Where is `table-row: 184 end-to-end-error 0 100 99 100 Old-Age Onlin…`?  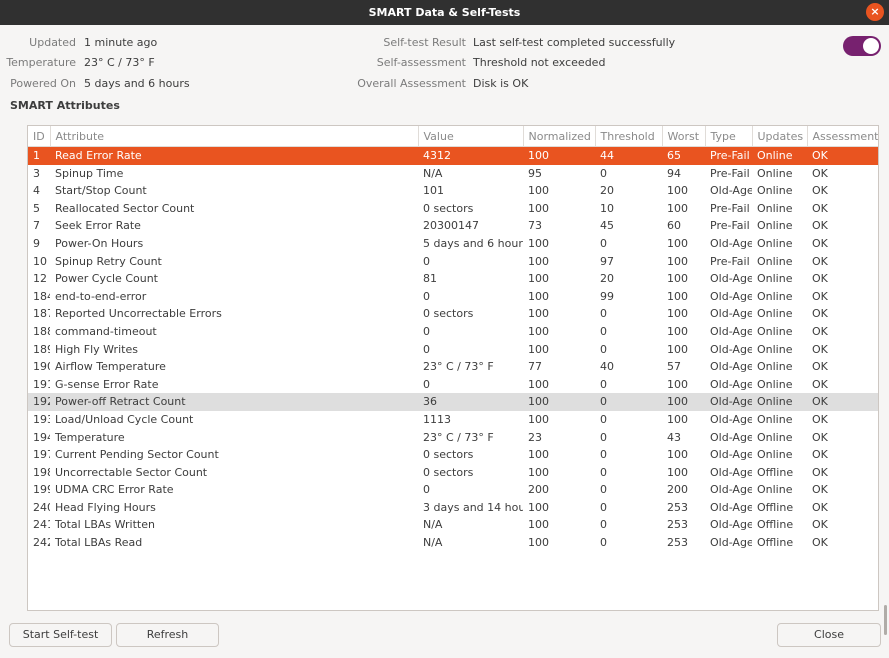
table-row: 184 end-to-end-error 0 100 99 100 Old-Age Onlin… is located at coordinates (453, 297).